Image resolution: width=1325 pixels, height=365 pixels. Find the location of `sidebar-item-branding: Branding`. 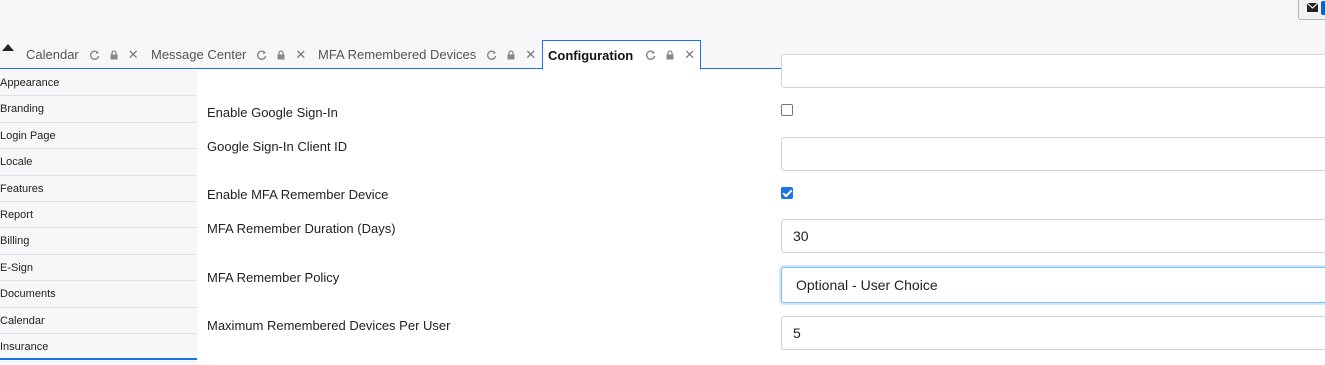

sidebar-item-branding: Branding is located at coordinates (98, 109).